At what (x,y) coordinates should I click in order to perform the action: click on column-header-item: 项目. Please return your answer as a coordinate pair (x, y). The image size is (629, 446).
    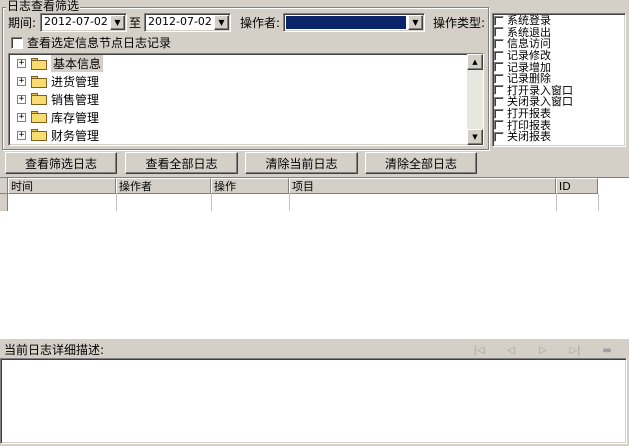
    Looking at the image, I should click on (422, 186).